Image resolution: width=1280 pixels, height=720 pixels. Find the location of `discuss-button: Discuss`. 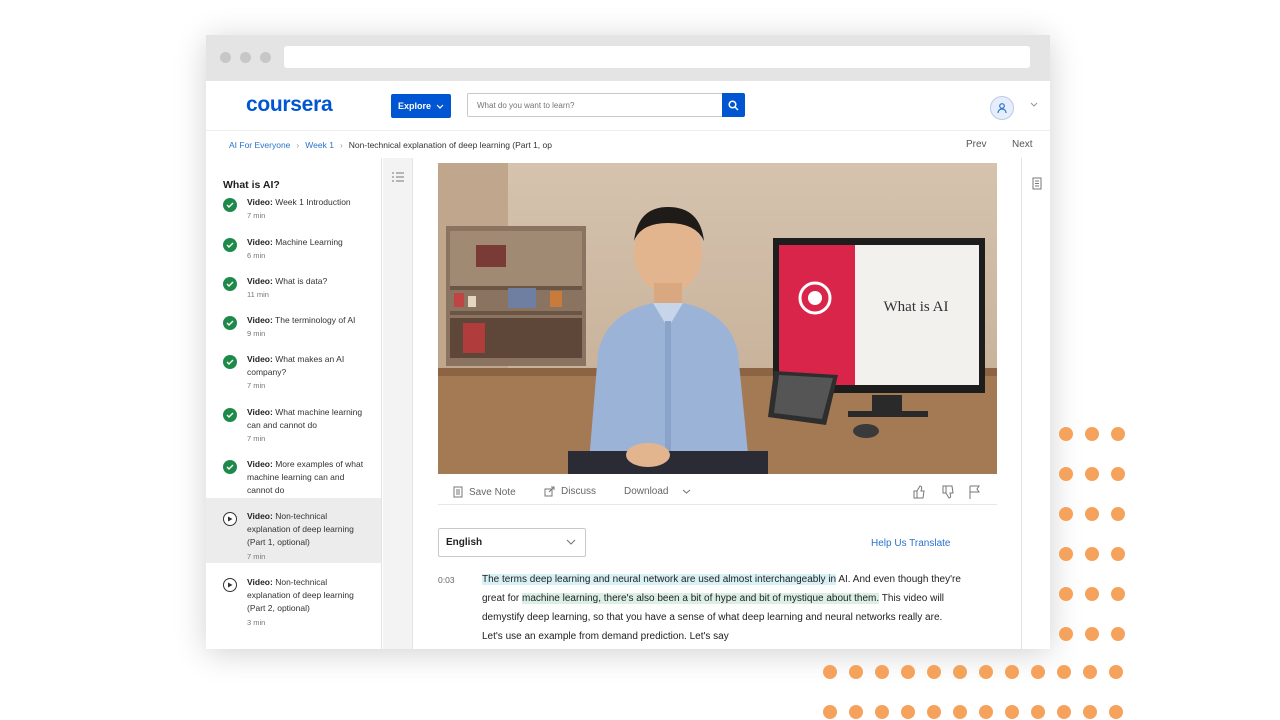

discuss-button: Discuss is located at coordinates (570, 491).